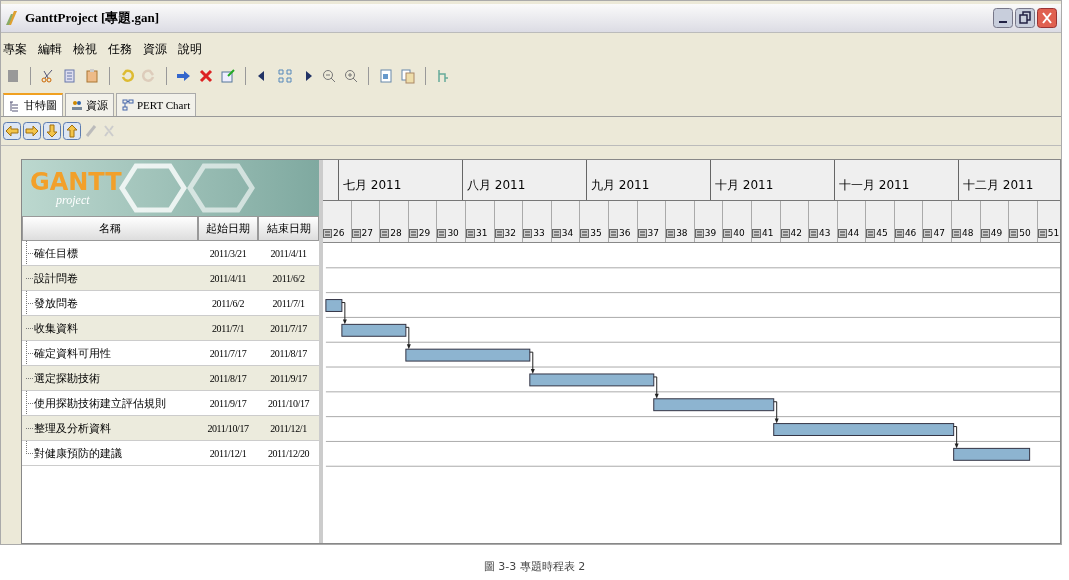 This screenshot has height=580, width=1069. I want to click on close-button, so click(1047, 18).